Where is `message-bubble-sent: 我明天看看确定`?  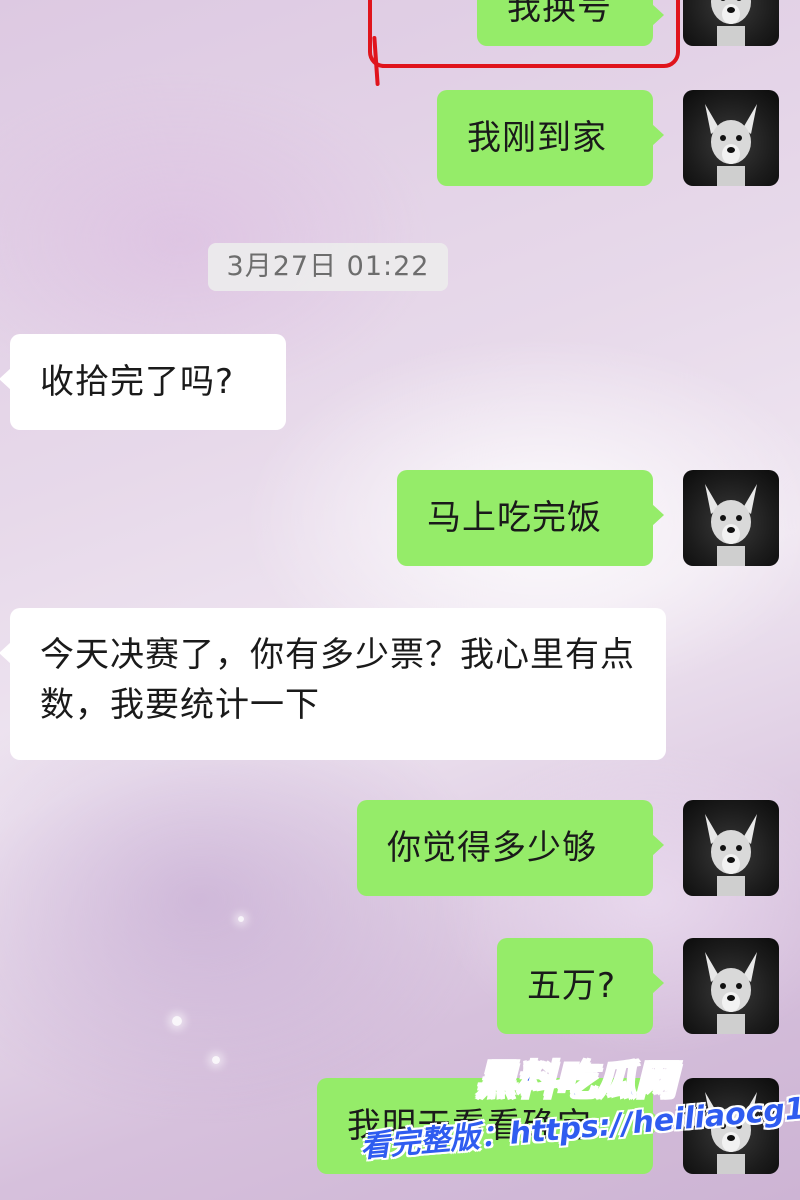
message-bubble-sent: 我明天看看确定 is located at coordinates (490, 1126).